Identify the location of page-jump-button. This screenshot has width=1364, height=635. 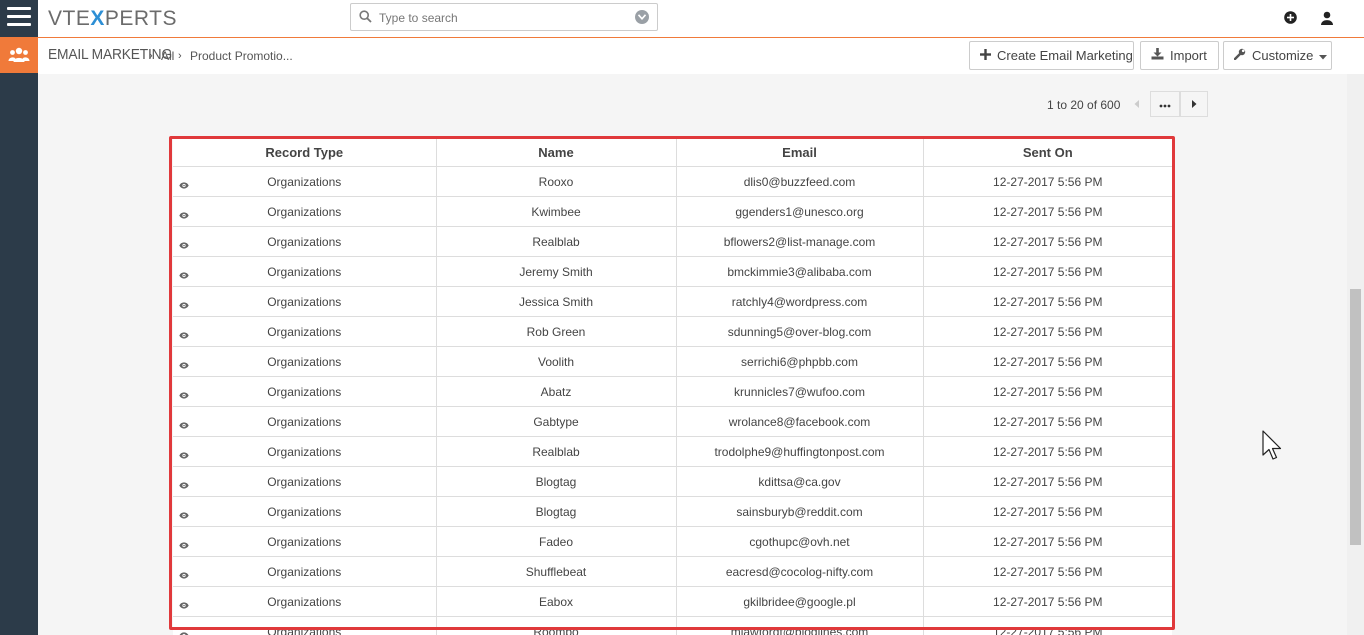
(1165, 104).